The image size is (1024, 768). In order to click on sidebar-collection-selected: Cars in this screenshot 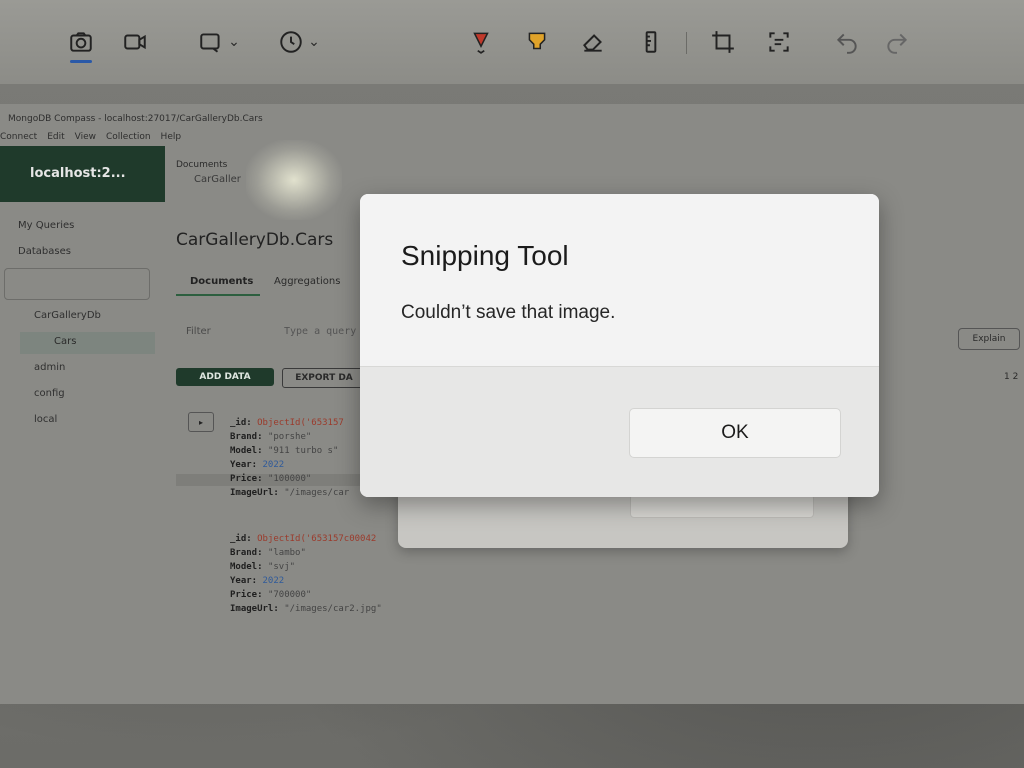, I will do `click(87, 343)`.